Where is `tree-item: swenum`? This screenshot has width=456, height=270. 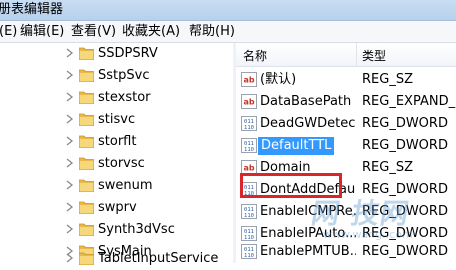 tree-item: swenum is located at coordinates (116, 186).